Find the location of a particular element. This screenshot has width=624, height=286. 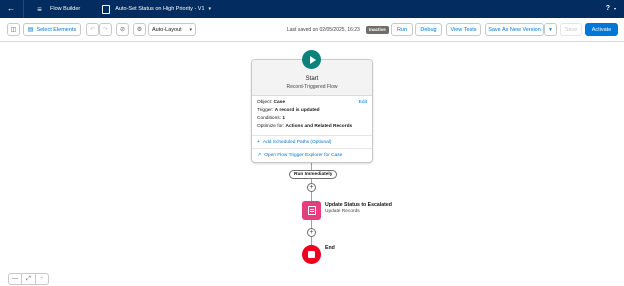

back-arrow-icon: ← is located at coordinates (11, 9).